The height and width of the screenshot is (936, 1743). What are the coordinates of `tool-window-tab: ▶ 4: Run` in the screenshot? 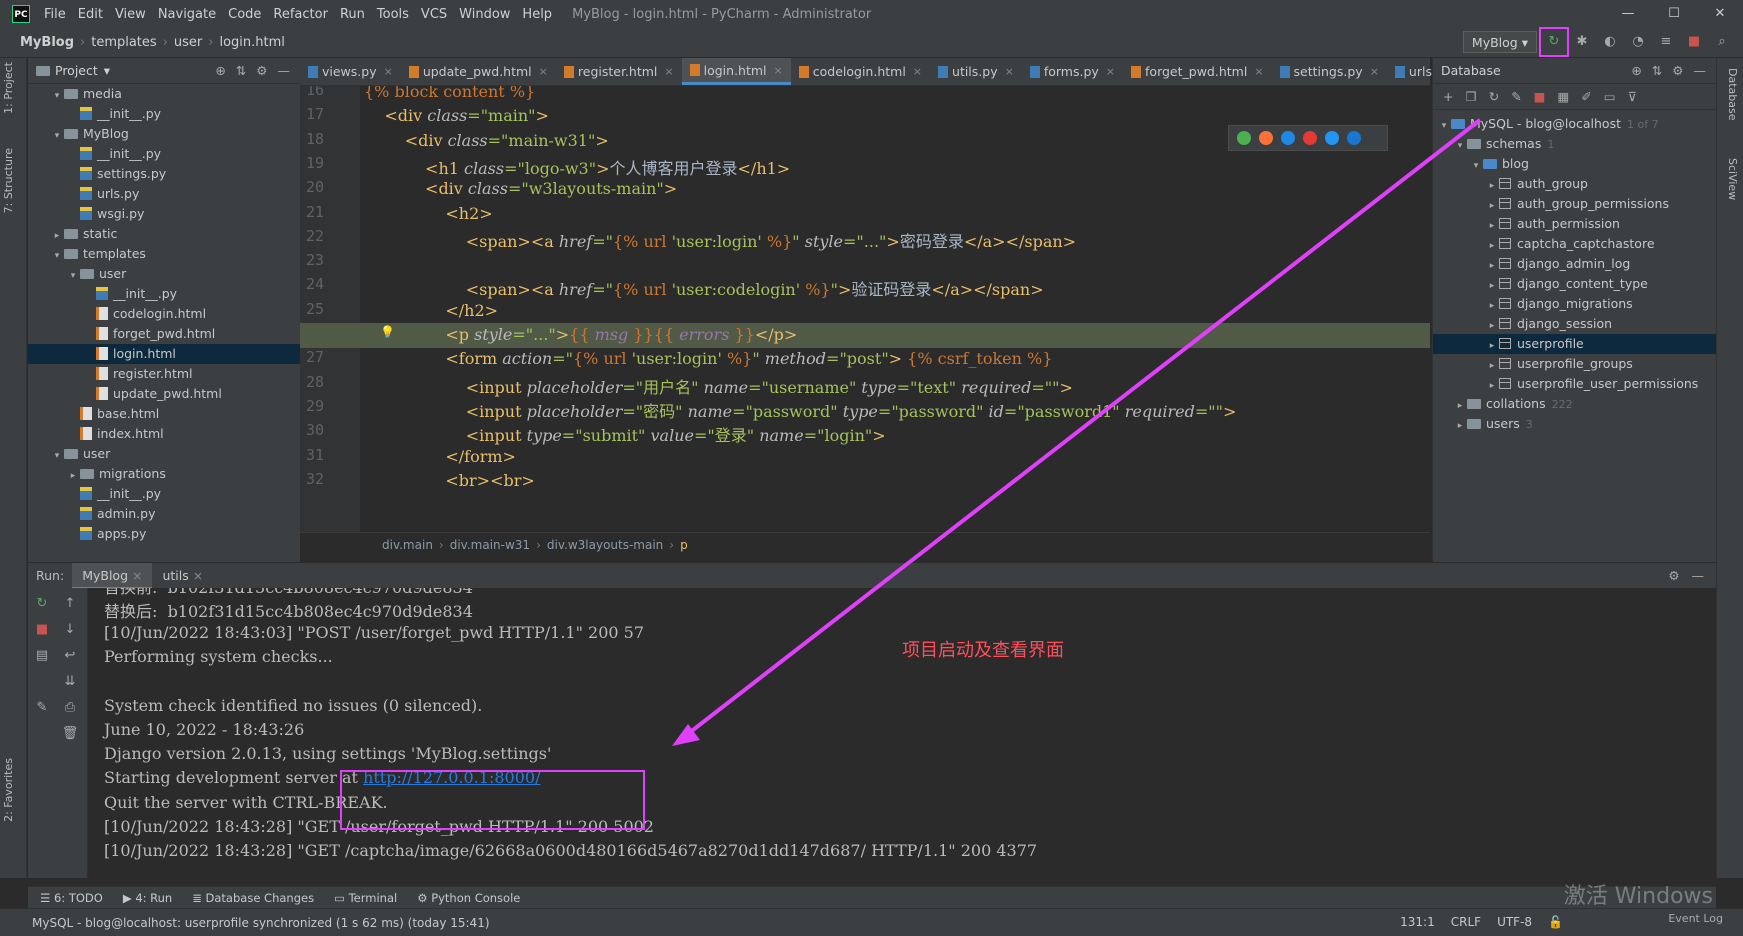 It's located at (147, 898).